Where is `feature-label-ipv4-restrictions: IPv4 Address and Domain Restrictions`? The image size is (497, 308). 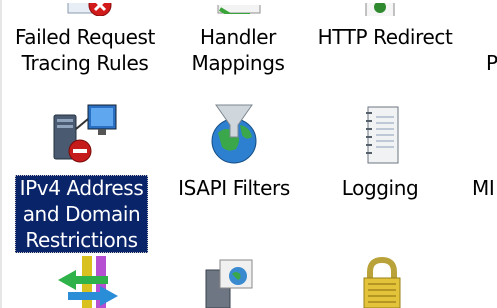
feature-label-ipv4-restrictions: IPv4 Address and Domain Restrictions is located at coordinates (81, 214).